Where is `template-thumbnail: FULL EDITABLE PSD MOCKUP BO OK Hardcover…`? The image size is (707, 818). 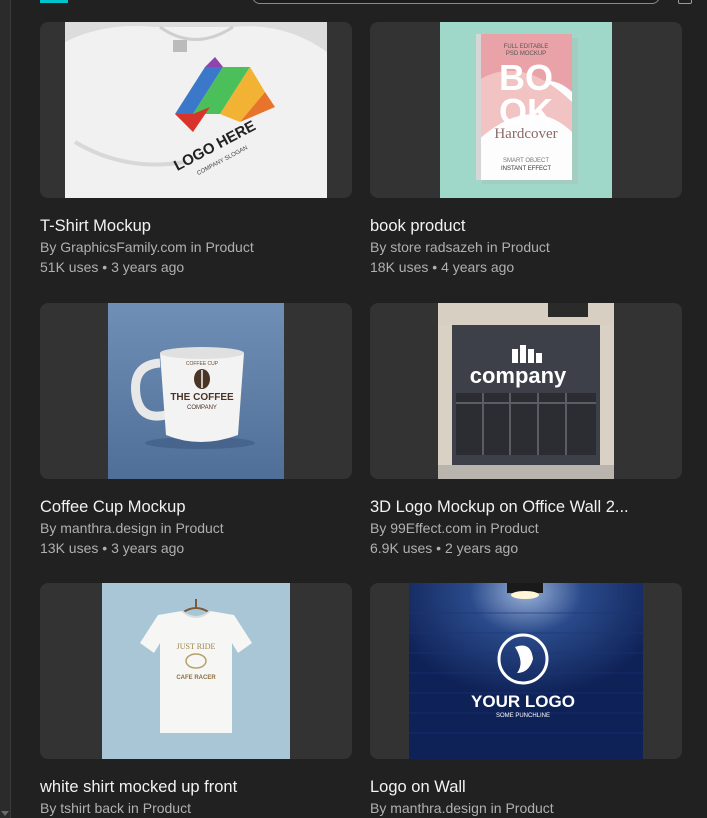
template-thumbnail: FULL EDITABLE PSD MOCKUP BO OK Hardcover… is located at coordinates (526, 110).